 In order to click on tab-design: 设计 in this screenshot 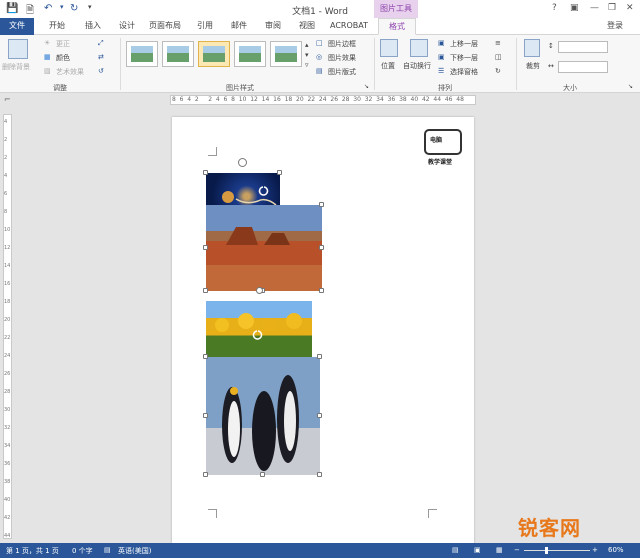, I will do `click(127, 26)`.